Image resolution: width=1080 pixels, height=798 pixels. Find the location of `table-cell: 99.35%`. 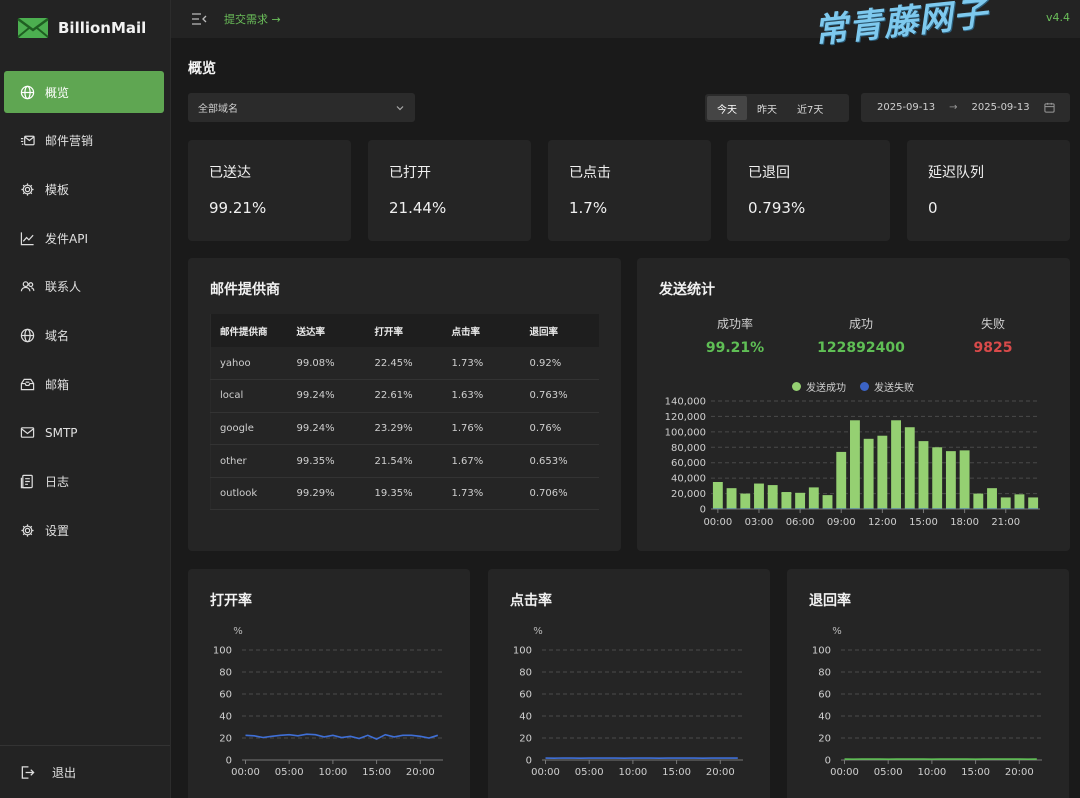

table-cell: 99.35% is located at coordinates (326, 461).